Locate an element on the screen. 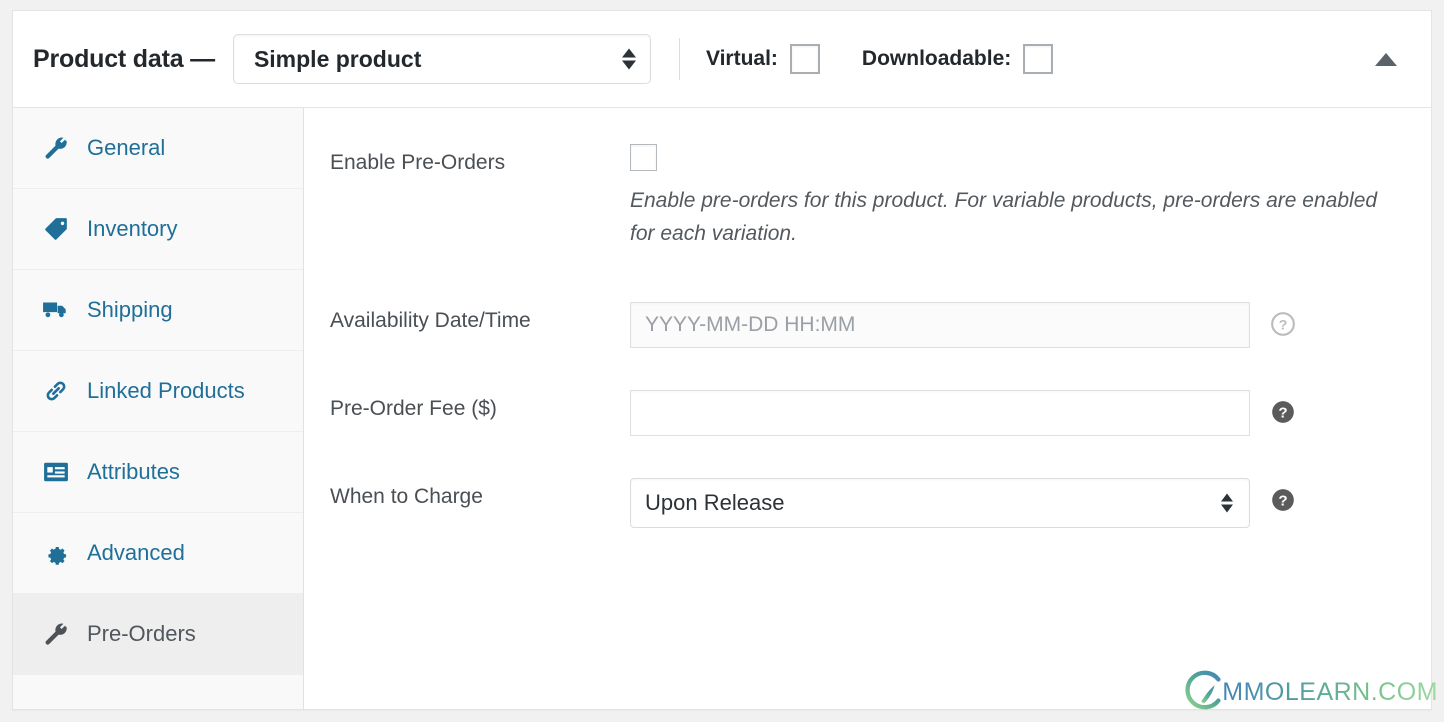 Image resolution: width=1444 pixels, height=722 pixels. tab-advanced-label: Advanced is located at coordinates (136, 552).